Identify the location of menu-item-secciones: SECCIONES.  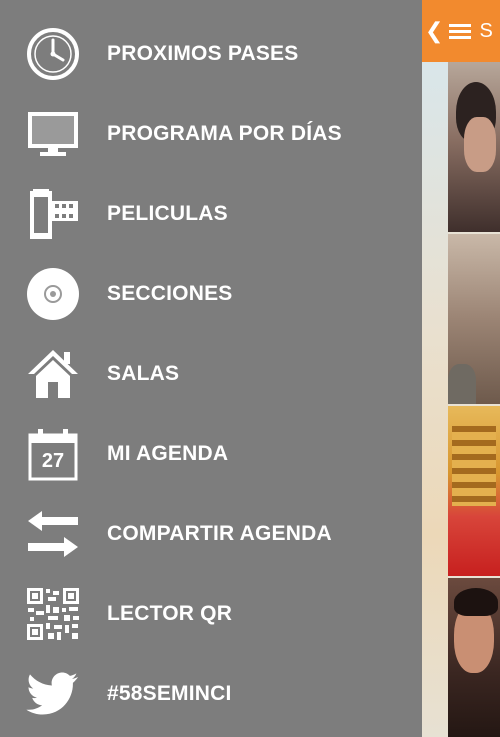
(211, 294).